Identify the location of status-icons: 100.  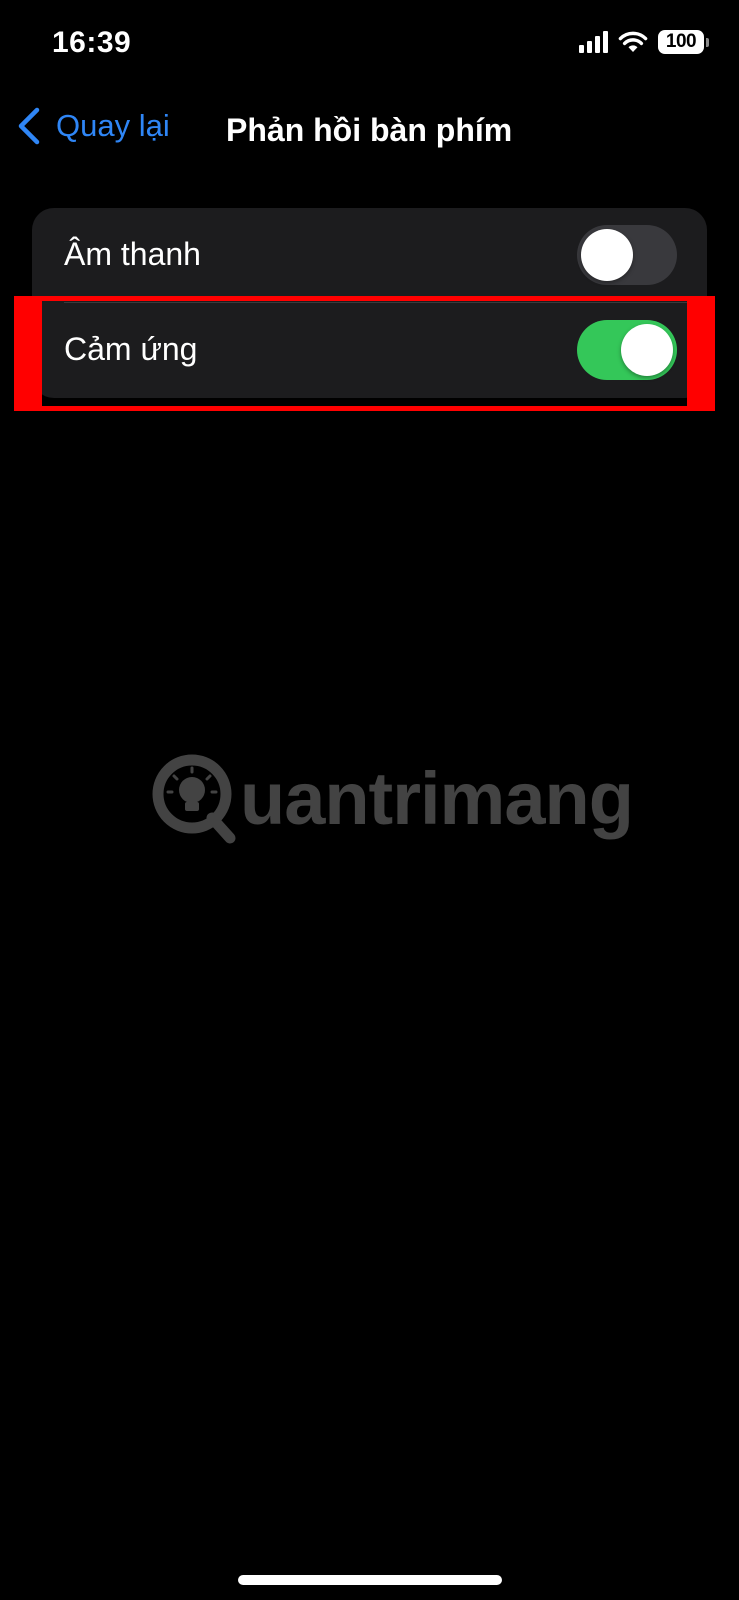
(644, 42).